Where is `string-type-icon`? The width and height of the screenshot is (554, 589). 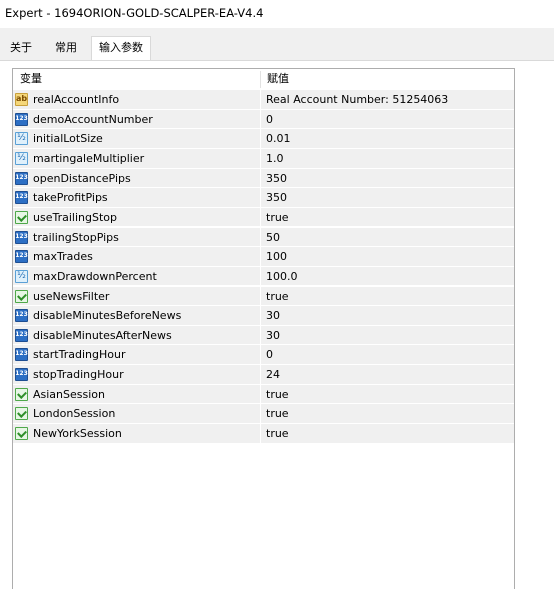 string-type-icon is located at coordinates (21, 99).